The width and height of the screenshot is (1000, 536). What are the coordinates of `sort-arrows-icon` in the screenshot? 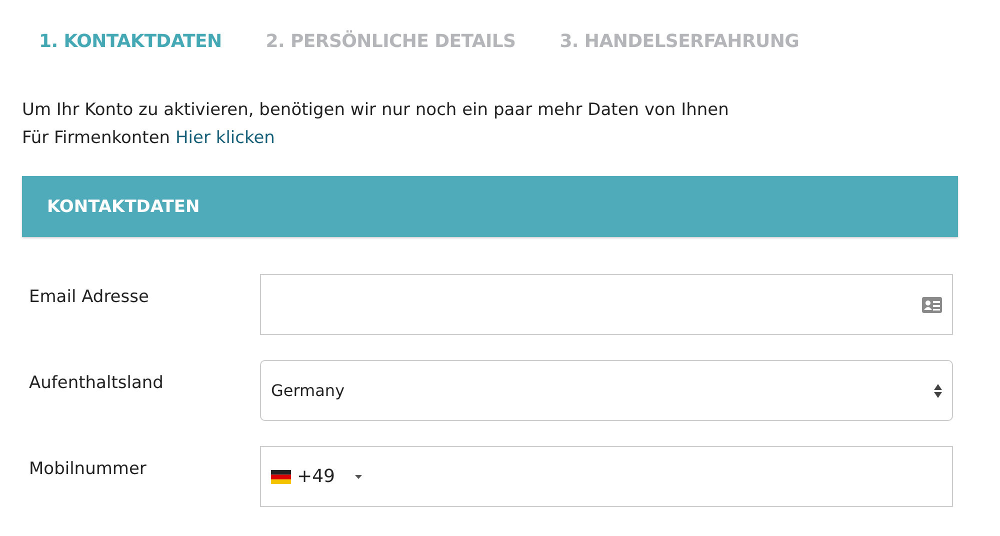 It's located at (938, 391).